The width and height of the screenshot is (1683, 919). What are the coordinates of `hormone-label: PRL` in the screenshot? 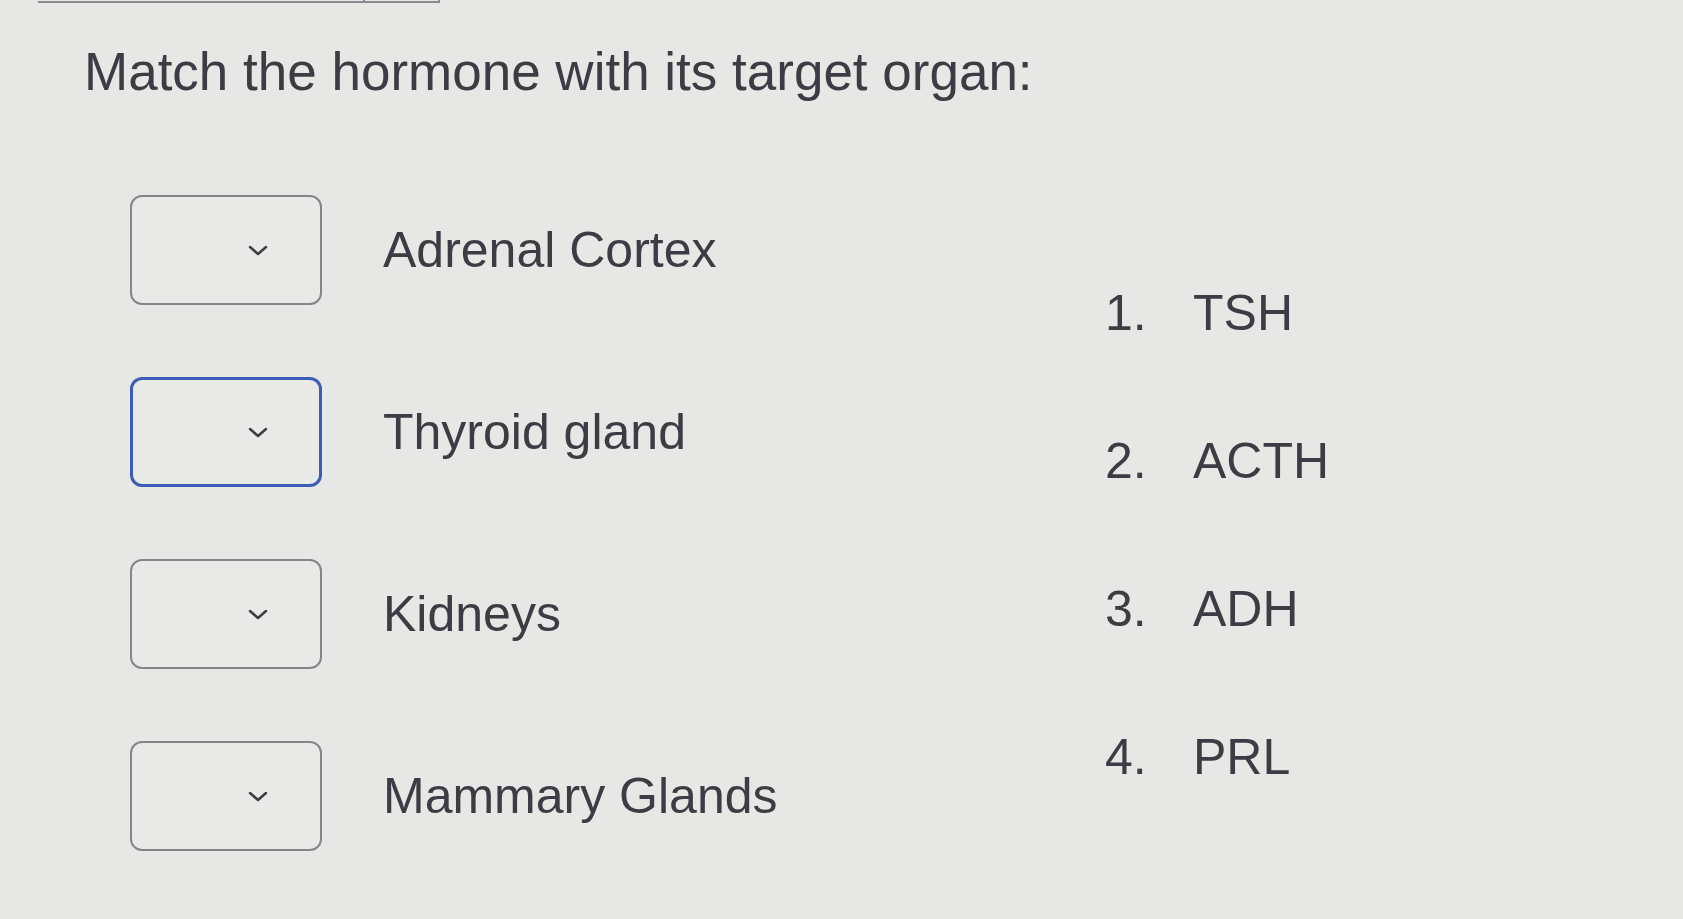 It's located at (1242, 757).